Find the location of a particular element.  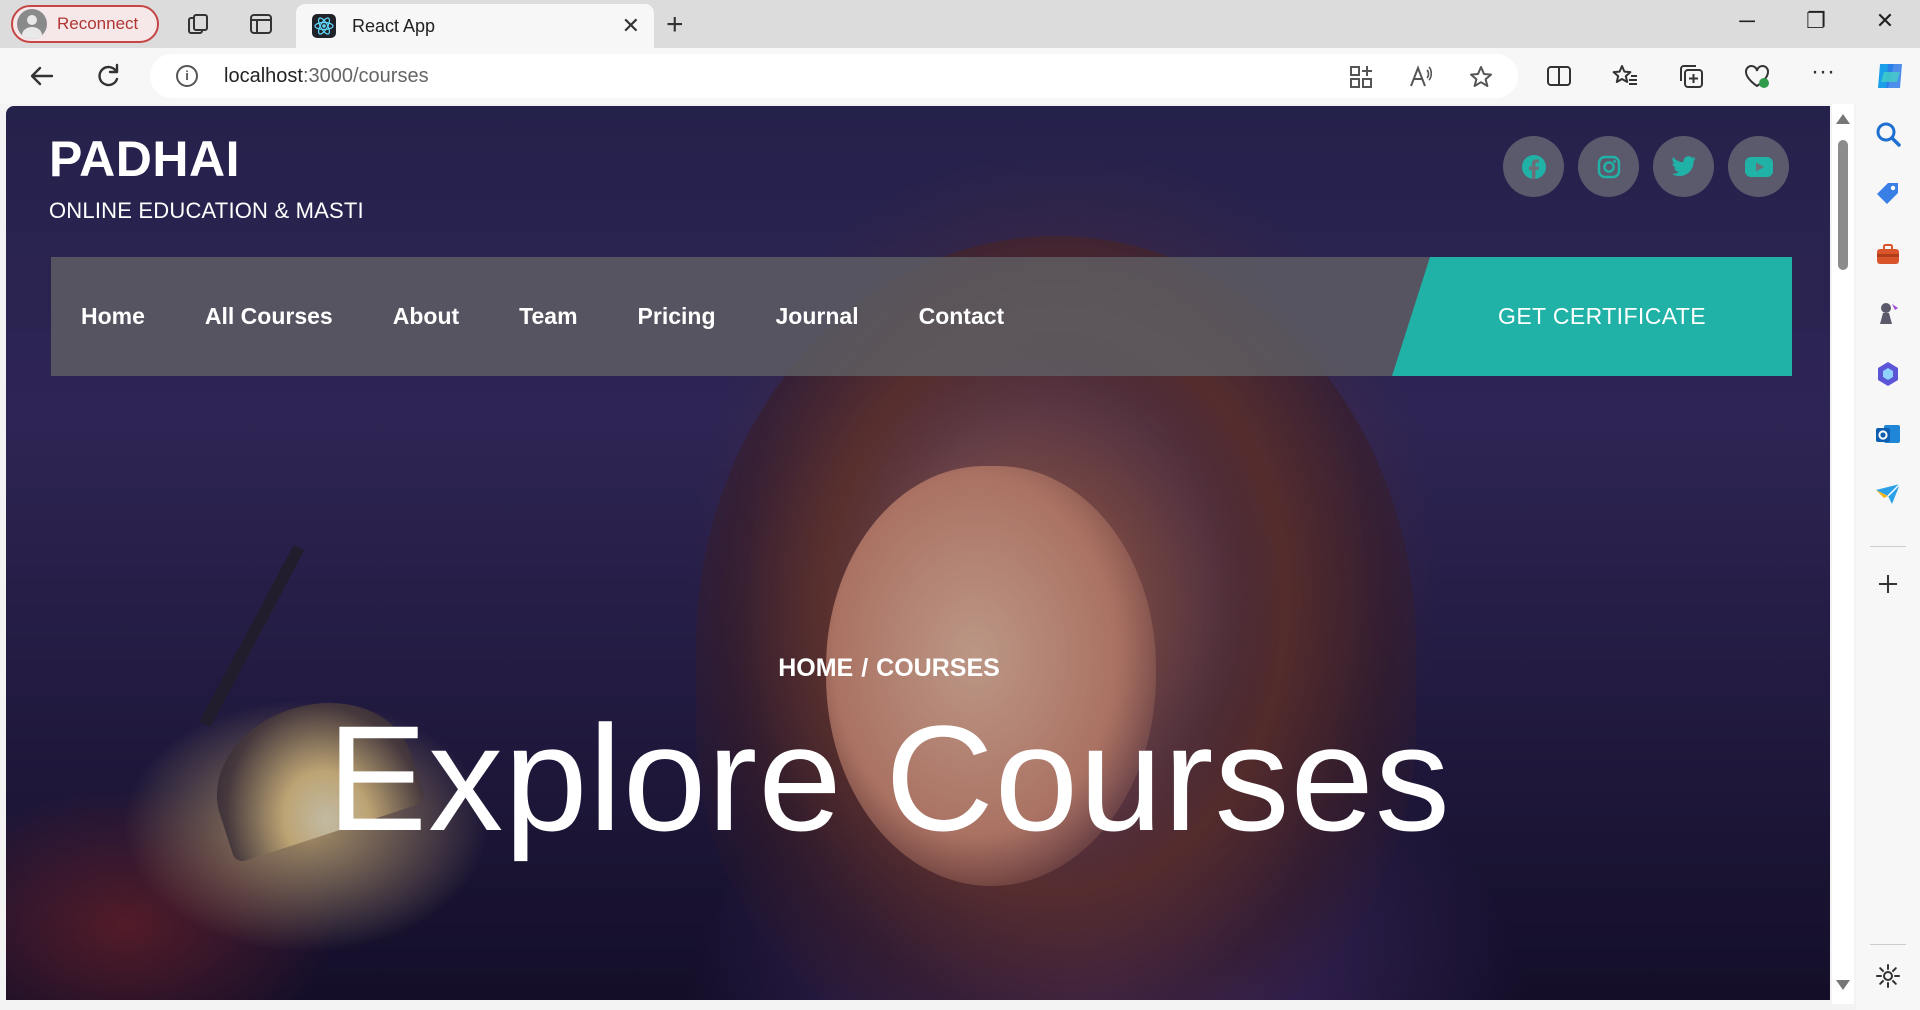

breadcrumb-current: COURSES is located at coordinates (938, 668).